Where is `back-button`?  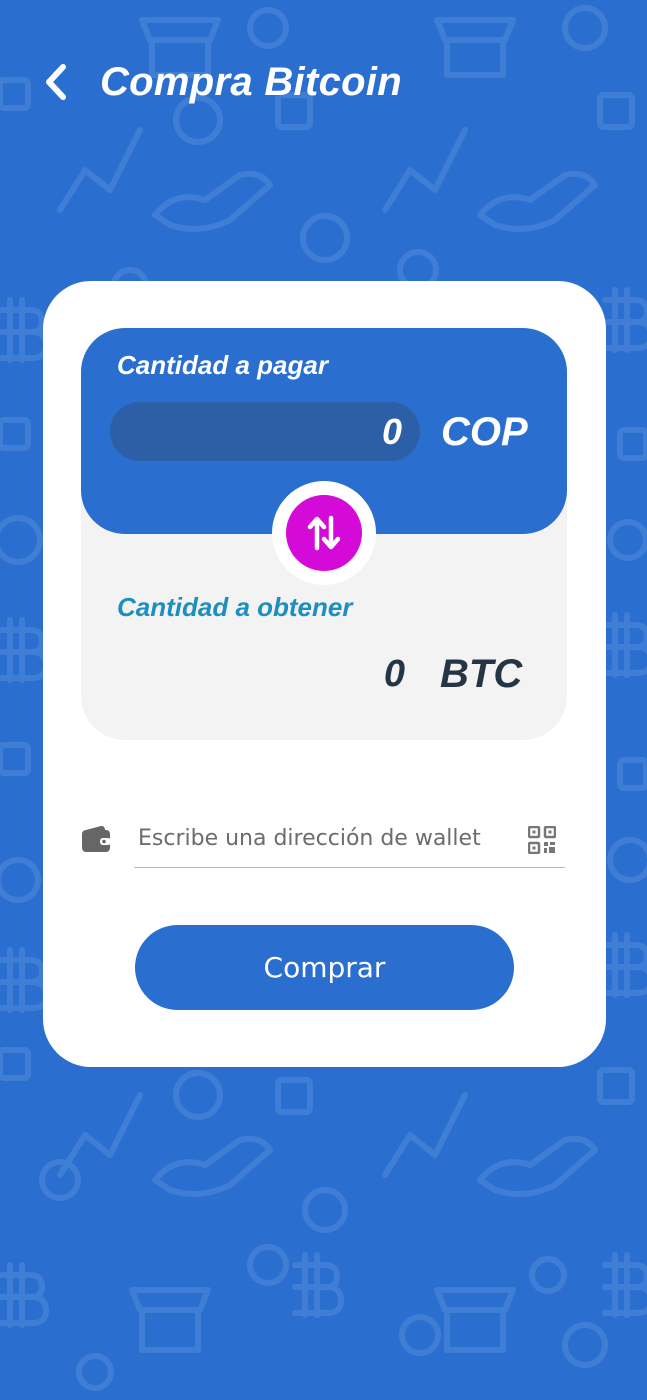
back-button is located at coordinates (56, 82).